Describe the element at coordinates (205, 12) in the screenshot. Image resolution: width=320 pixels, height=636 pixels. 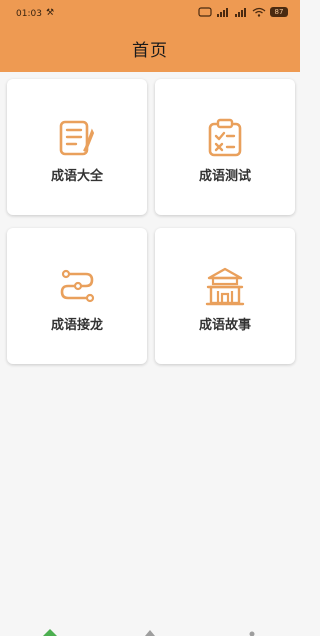
I see `hd-icon` at that location.